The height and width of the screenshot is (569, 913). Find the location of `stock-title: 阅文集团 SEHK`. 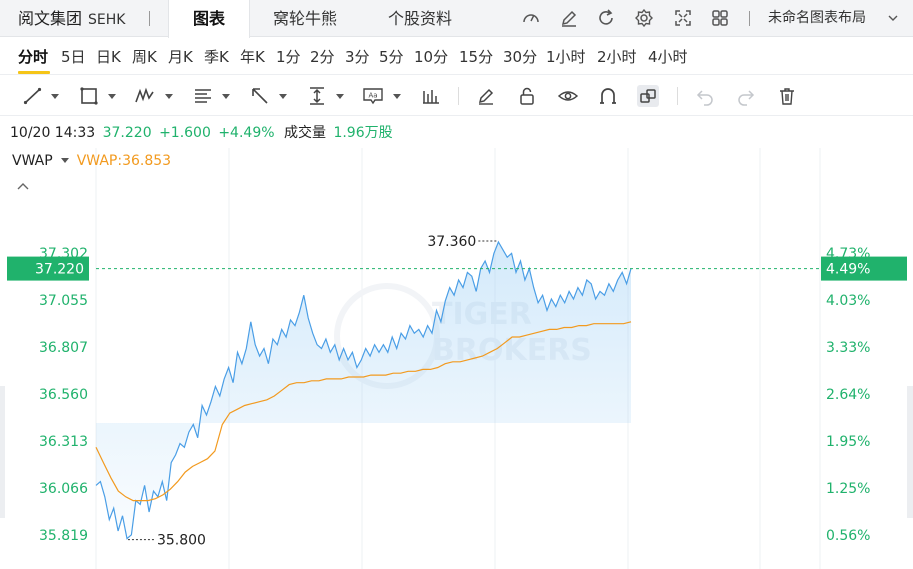

stock-title: 阅文集团 SEHK is located at coordinates (71, 18).